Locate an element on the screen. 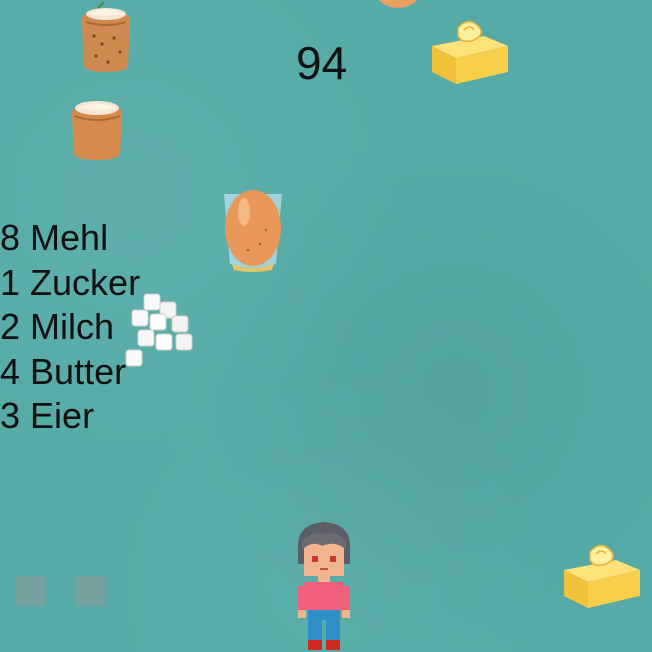 The height and width of the screenshot is (652, 652). inventory-count: 4 is located at coordinates (10, 371).